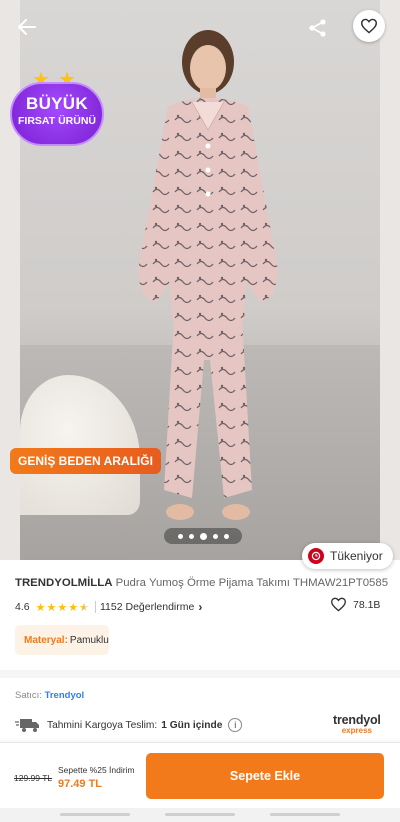 The height and width of the screenshot is (822, 400). I want to click on seller-link: Trendyol, so click(65, 695).